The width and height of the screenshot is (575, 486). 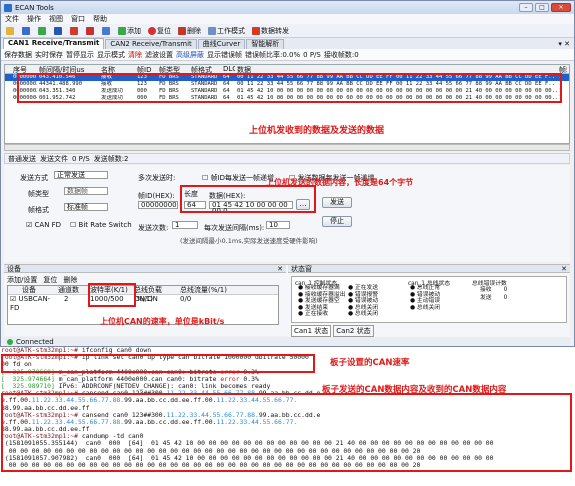 What do you see at coordinates (564, 269) in the screenshot?
I see `status-close-icon: ✕` at bounding box center [564, 269].